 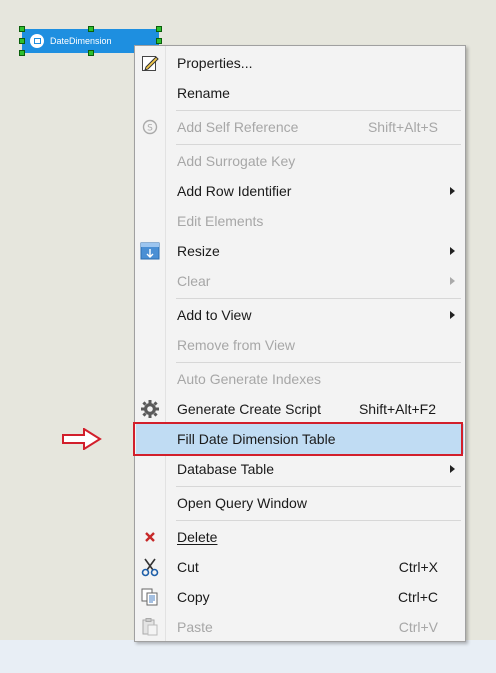 What do you see at coordinates (234, 191) in the screenshot?
I see `menu-item-label: Add Row Identifier` at bounding box center [234, 191].